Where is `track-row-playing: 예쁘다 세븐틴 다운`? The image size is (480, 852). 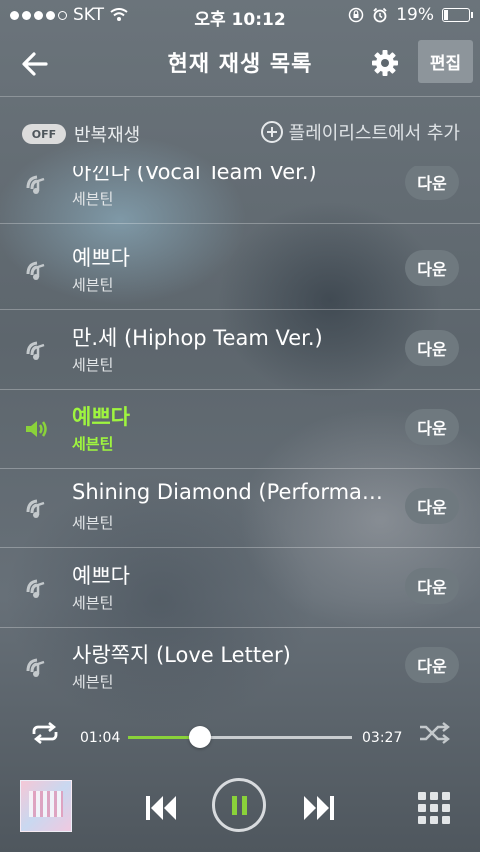
track-row-playing: 예쁘다 세븐틴 다운 is located at coordinates (240, 429).